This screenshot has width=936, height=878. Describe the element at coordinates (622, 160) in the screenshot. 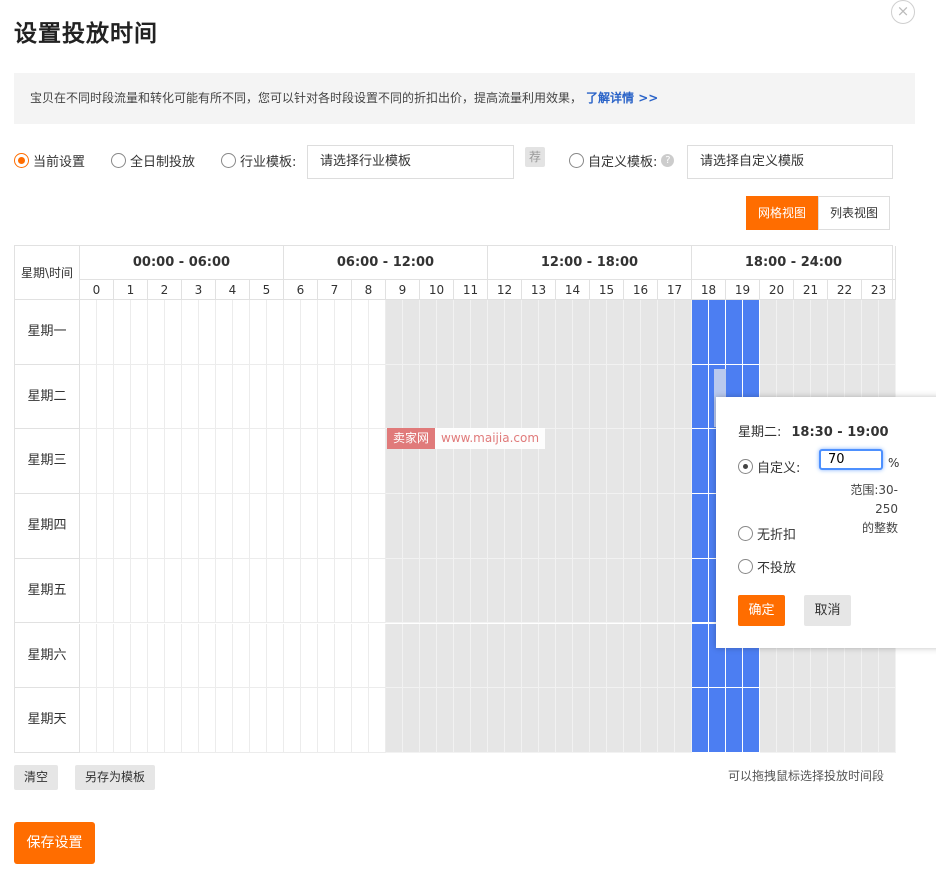

I see `option-custom-template: 自定义模板: ?` at that location.